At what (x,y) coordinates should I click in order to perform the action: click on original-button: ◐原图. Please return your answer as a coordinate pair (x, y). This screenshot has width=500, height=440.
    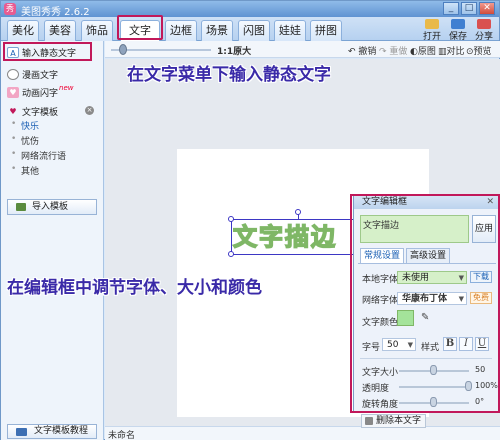
    Looking at the image, I should click on (423, 50).